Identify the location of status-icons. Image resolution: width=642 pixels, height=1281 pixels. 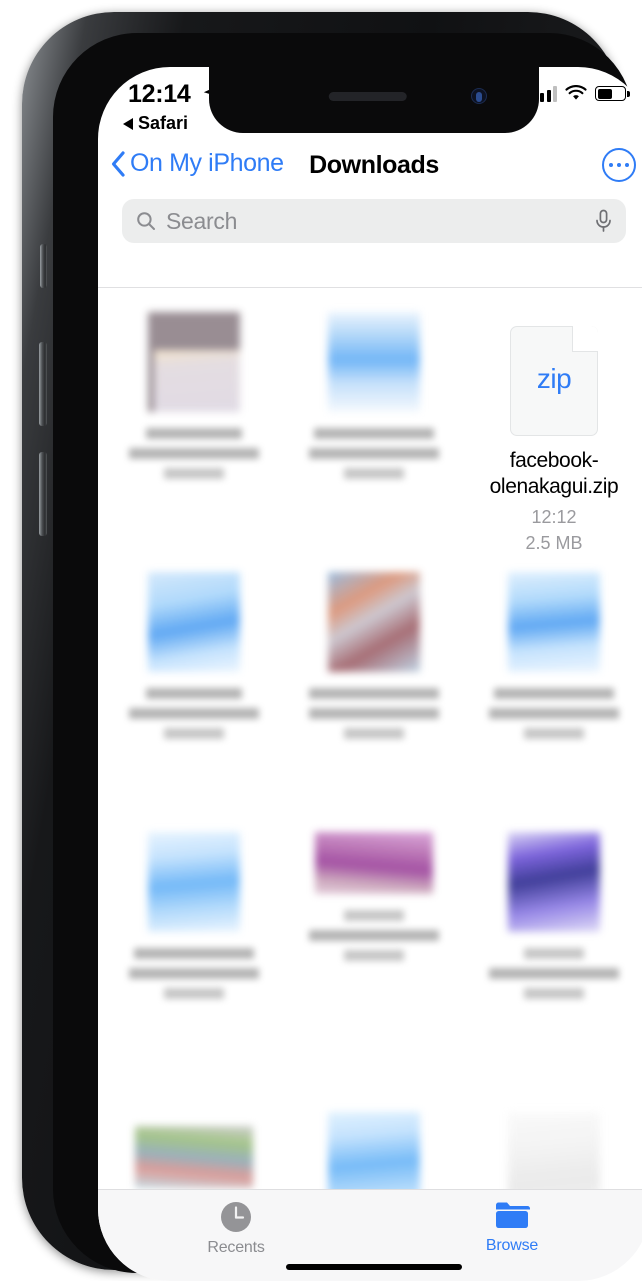
(581, 93).